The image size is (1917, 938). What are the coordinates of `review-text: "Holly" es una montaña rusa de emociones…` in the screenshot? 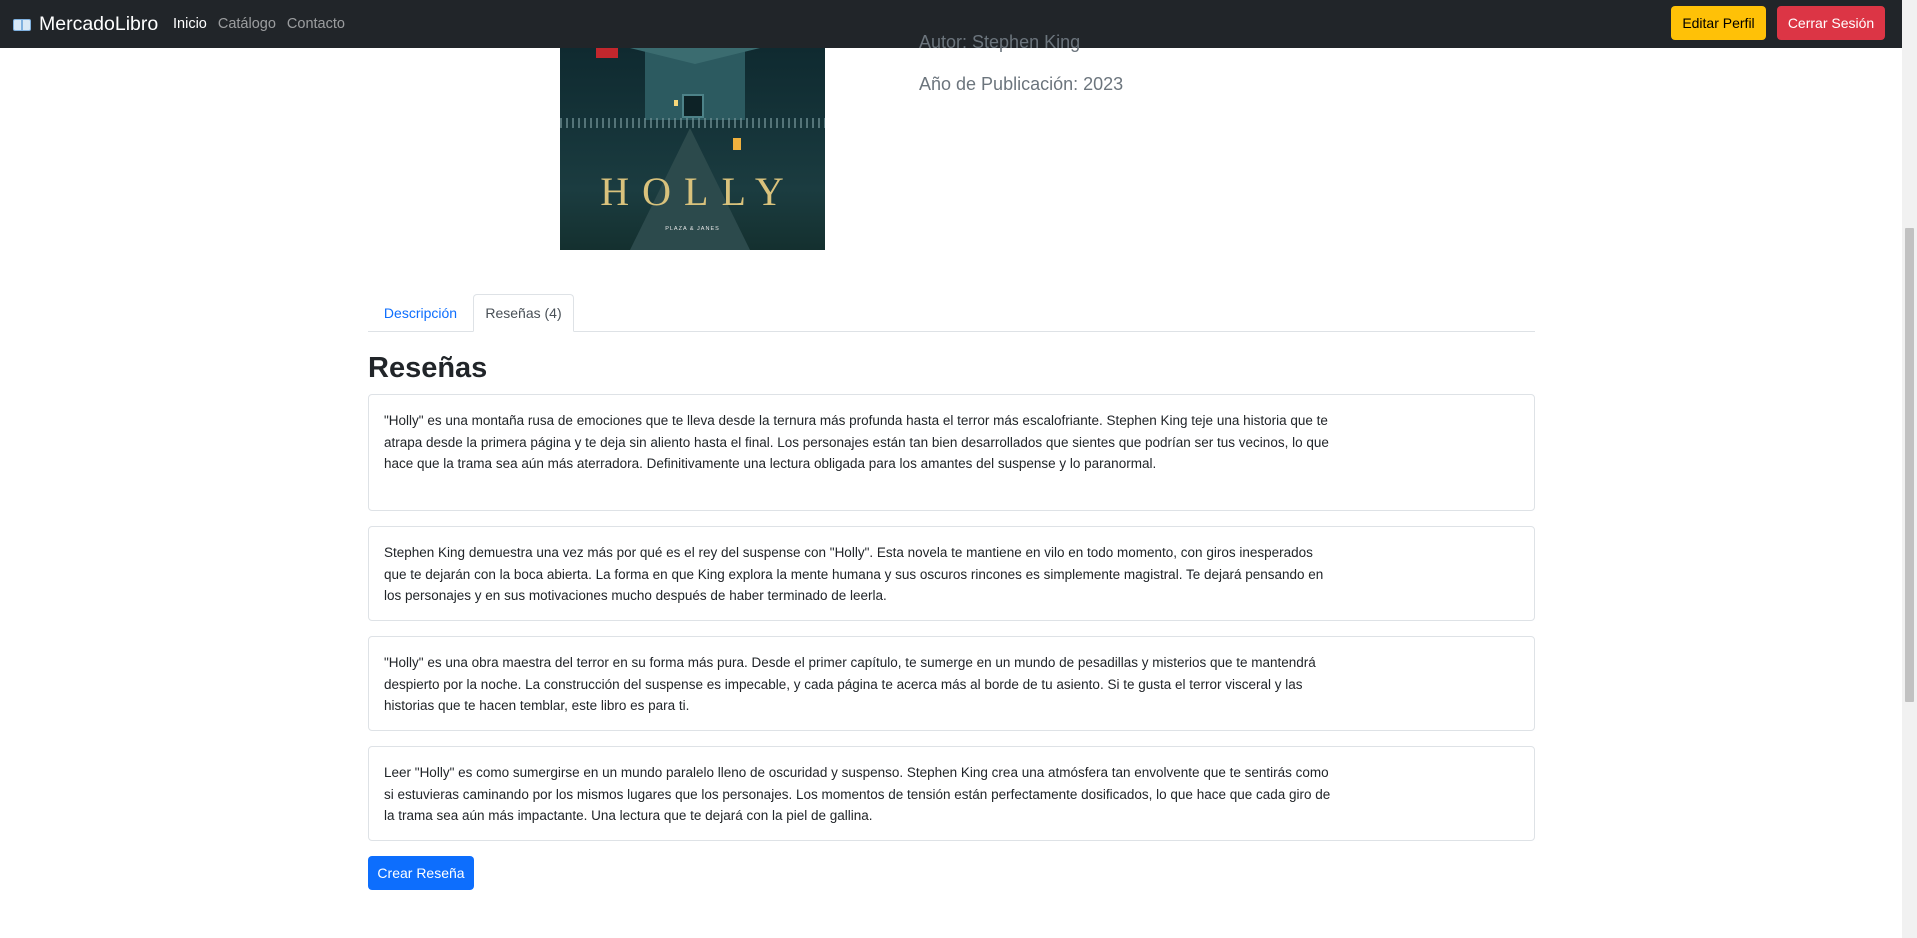 It's located at (856, 442).